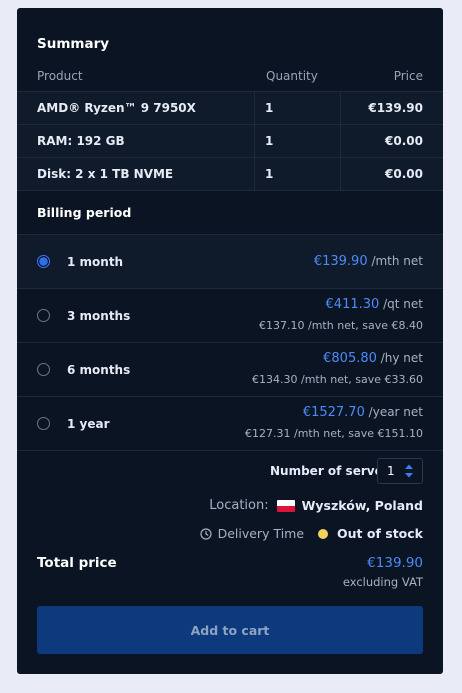  Describe the element at coordinates (311, 533) in the screenshot. I see `delivery-info: Delivery Time Out of stock` at that location.